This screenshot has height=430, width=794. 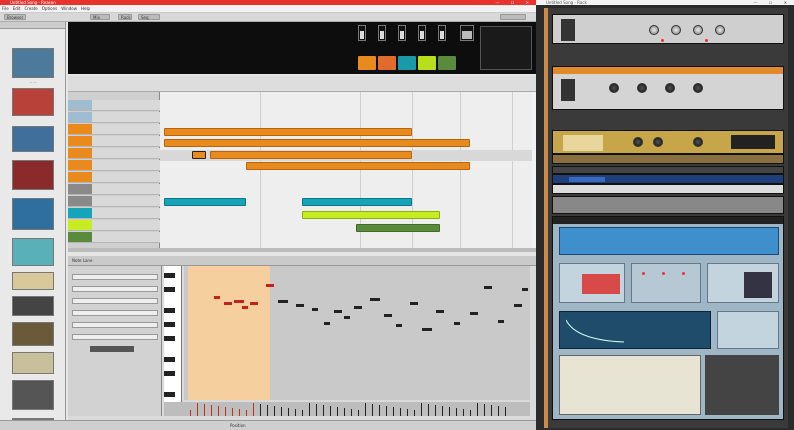 I want to click on rack-window-controls: — ☐ ✕, so click(x=773, y=2).